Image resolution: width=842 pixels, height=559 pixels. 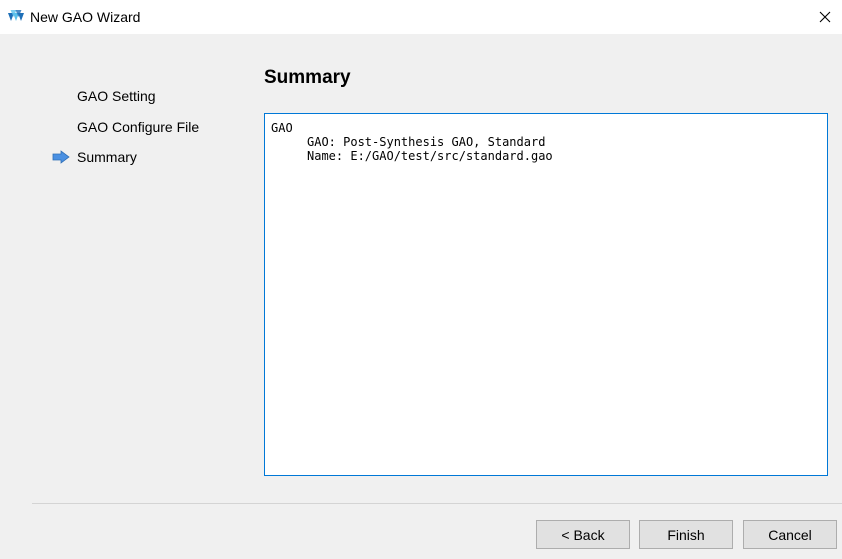 I want to click on footer-divider, so click(x=437, y=503).